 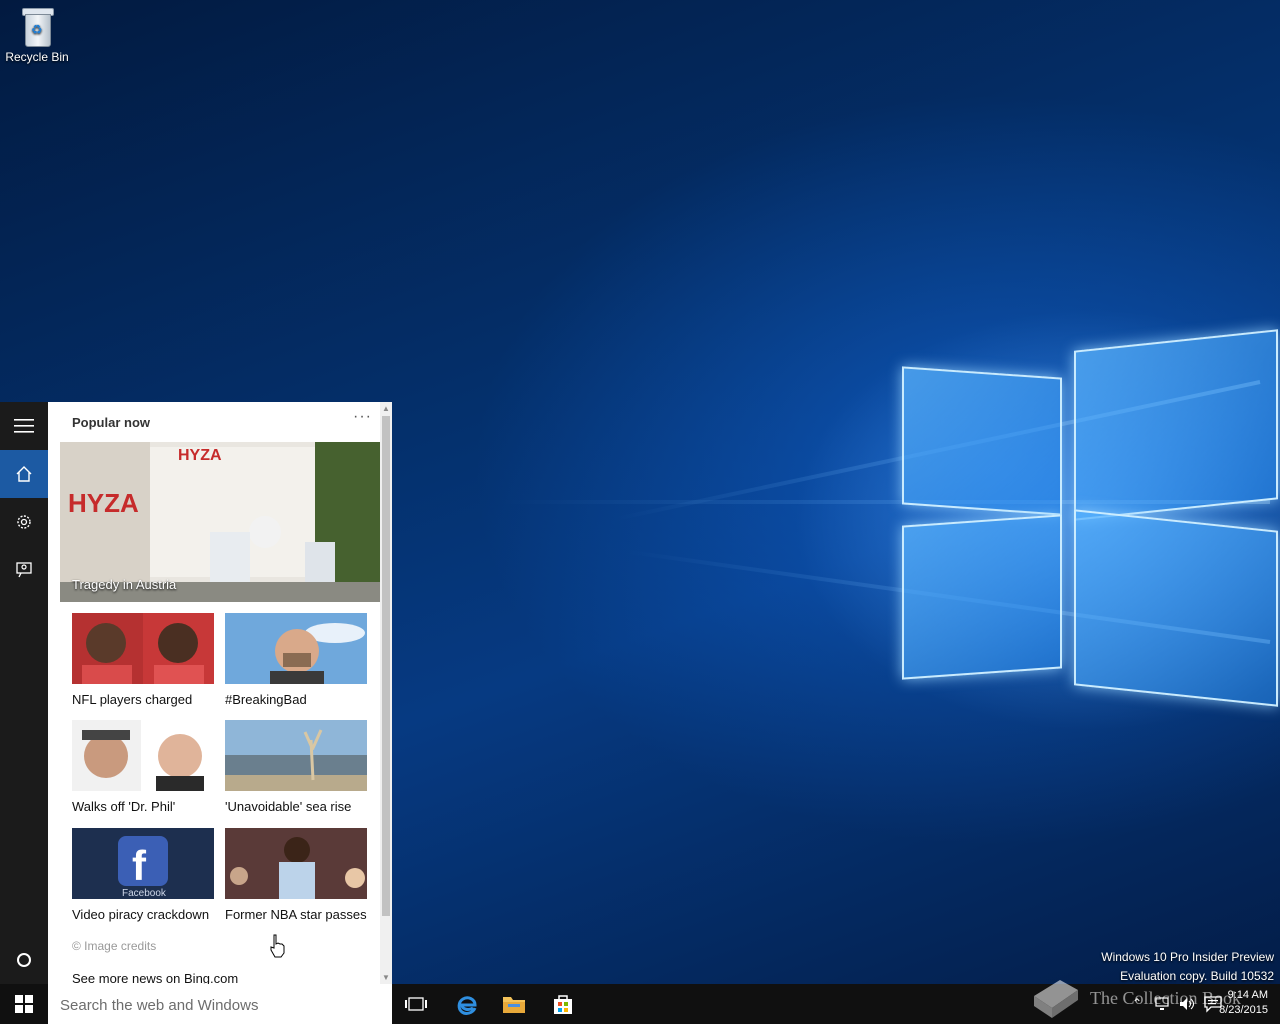 I want to click on news-tile: #BreakingBad, so click(x=296, y=660).